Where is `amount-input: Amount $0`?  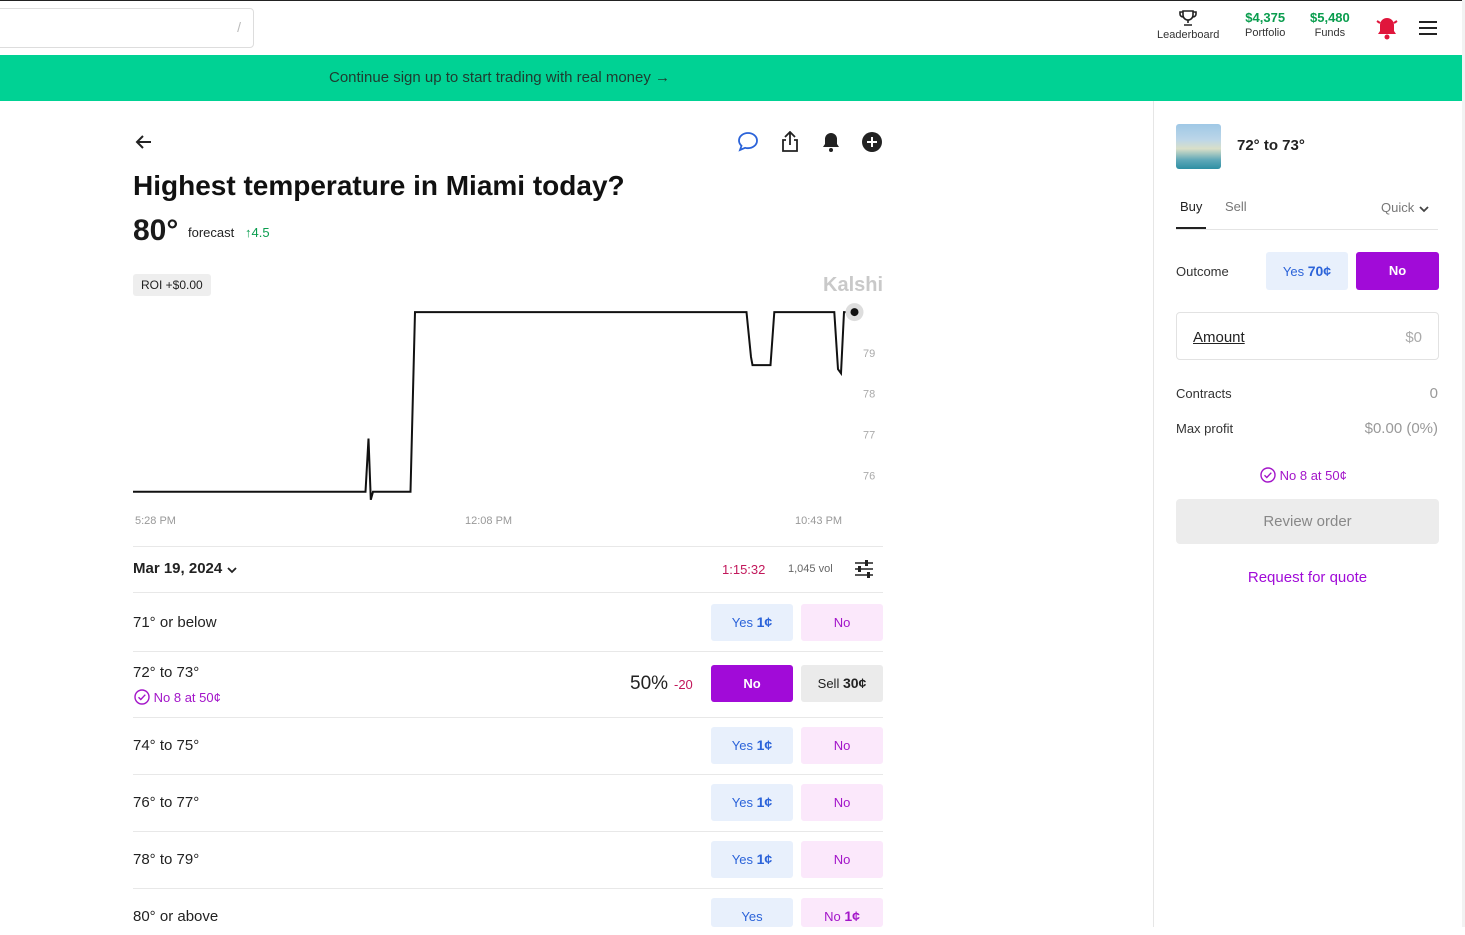 amount-input: Amount $0 is located at coordinates (1307, 336).